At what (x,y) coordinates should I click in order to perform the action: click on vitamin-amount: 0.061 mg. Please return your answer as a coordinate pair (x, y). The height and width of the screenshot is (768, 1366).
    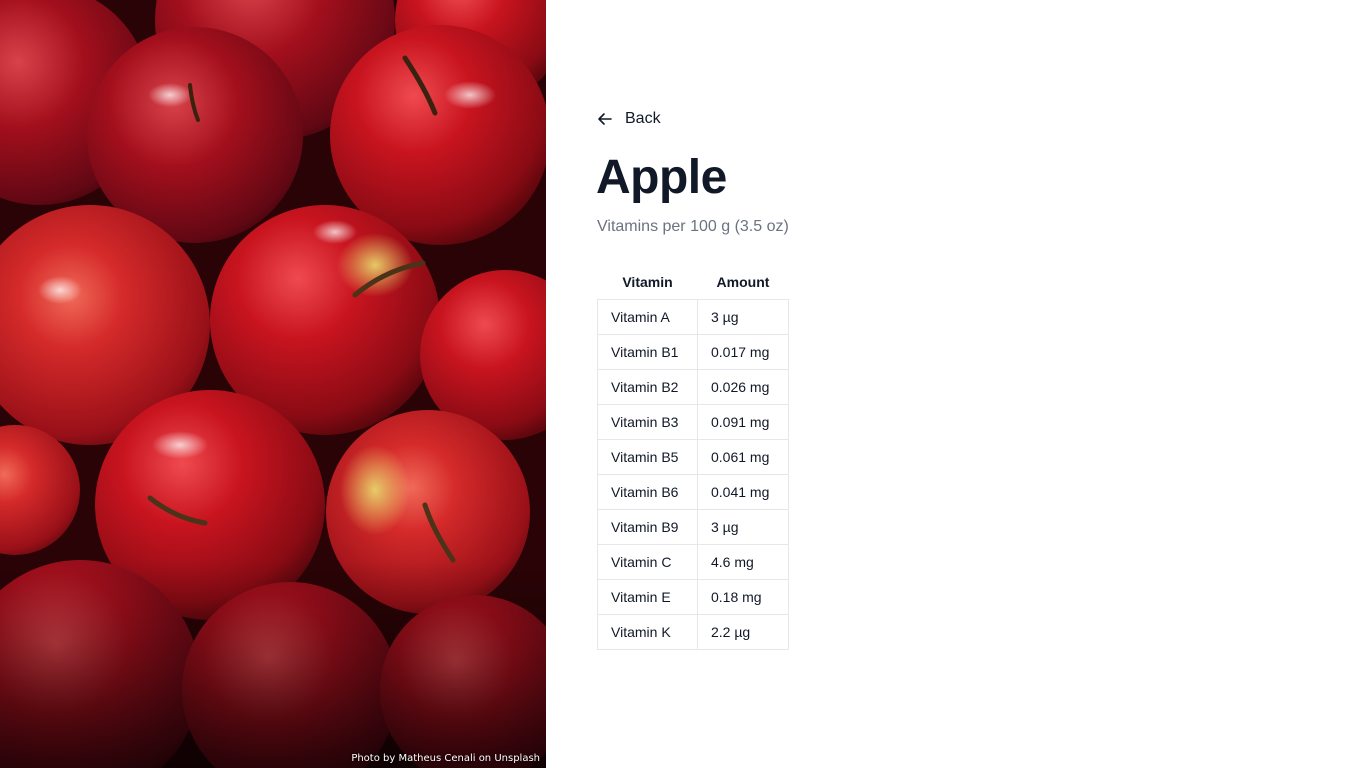
    Looking at the image, I should click on (743, 457).